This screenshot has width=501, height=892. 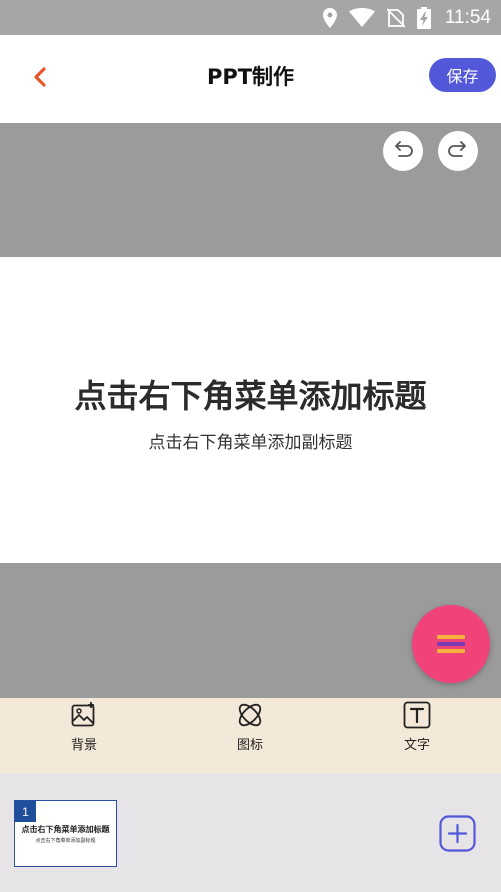 What do you see at coordinates (467, 17) in the screenshot?
I see `status-time: 11:54` at bounding box center [467, 17].